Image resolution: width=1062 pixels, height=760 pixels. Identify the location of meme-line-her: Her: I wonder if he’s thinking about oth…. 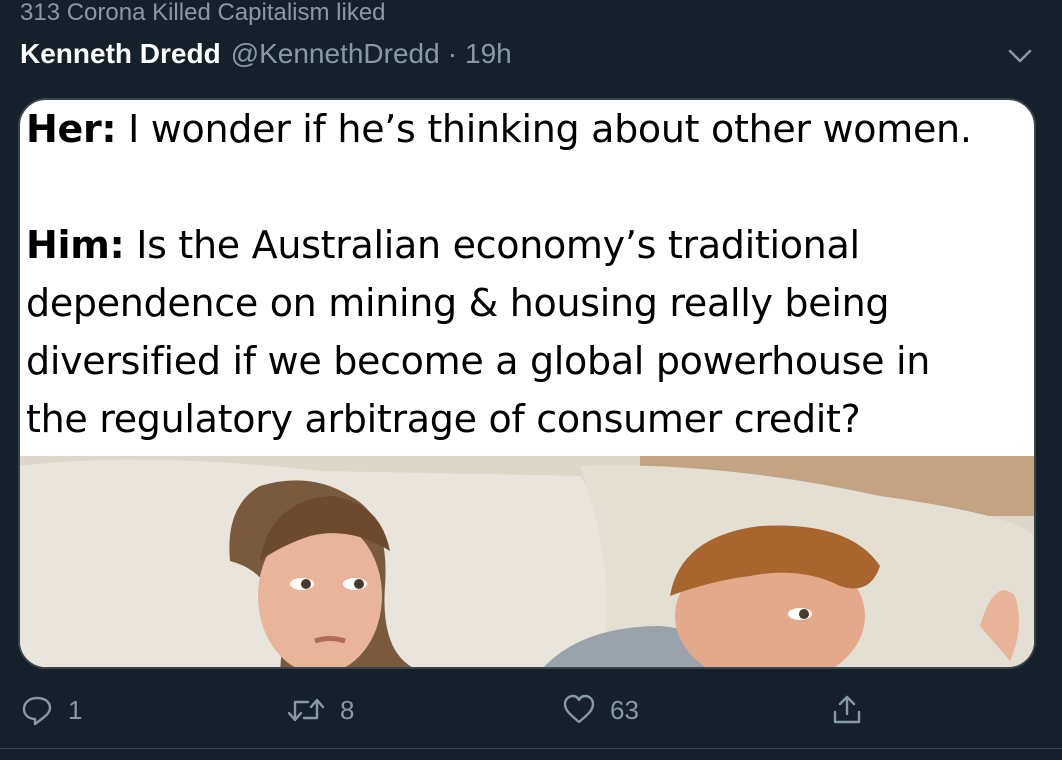
(527, 129).